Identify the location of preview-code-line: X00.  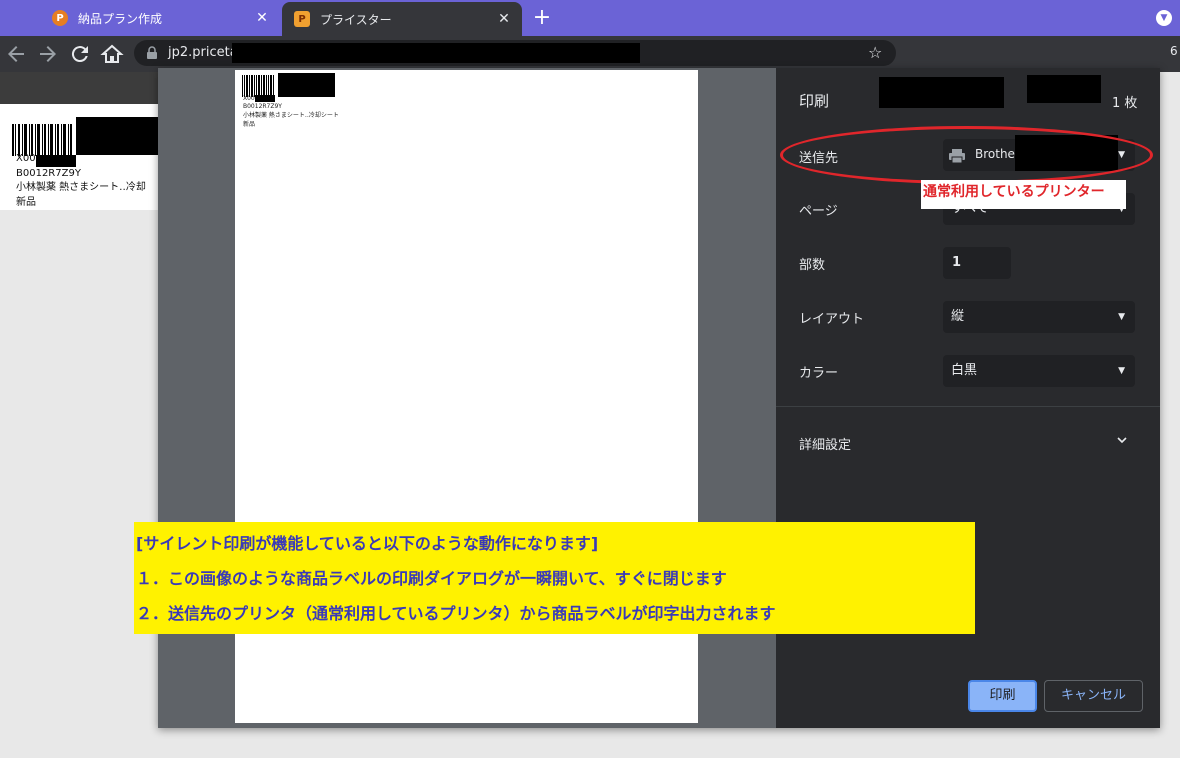
(249, 98).